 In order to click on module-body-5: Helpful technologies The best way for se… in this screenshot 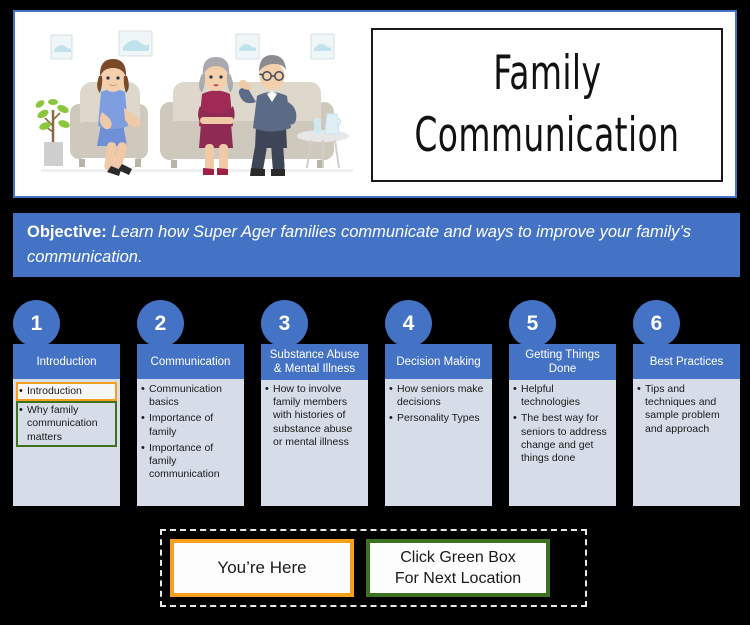, I will do `click(562, 442)`.